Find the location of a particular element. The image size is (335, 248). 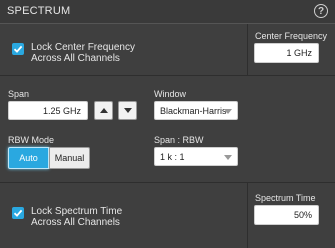

span-decrement-button is located at coordinates (127, 110).